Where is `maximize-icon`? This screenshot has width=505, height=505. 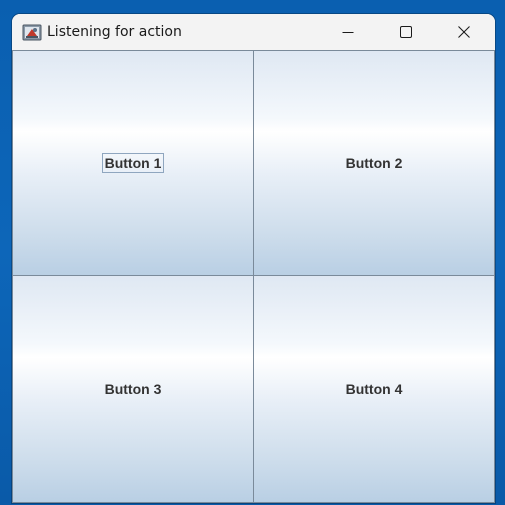 maximize-icon is located at coordinates (406, 32).